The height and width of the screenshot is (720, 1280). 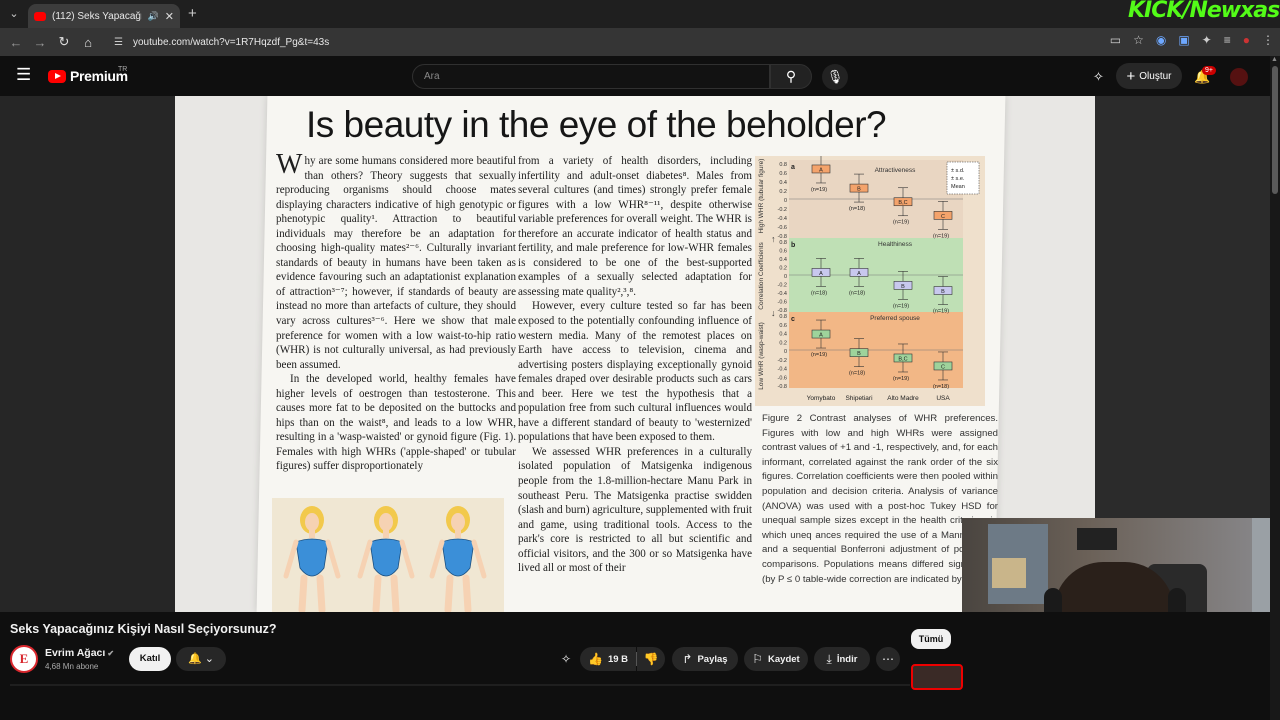 I want to click on tab-search-chevron-icon: ⌄, so click(x=14, y=14).